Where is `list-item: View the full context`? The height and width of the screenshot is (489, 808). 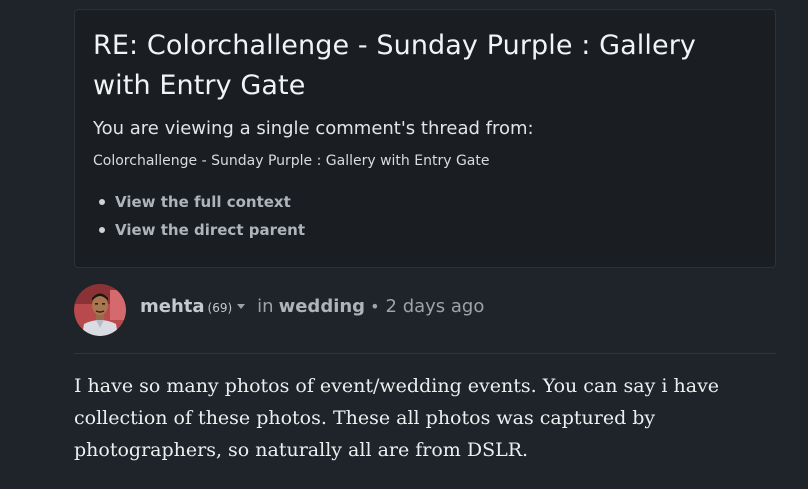 list-item: View the full context is located at coordinates (427, 202).